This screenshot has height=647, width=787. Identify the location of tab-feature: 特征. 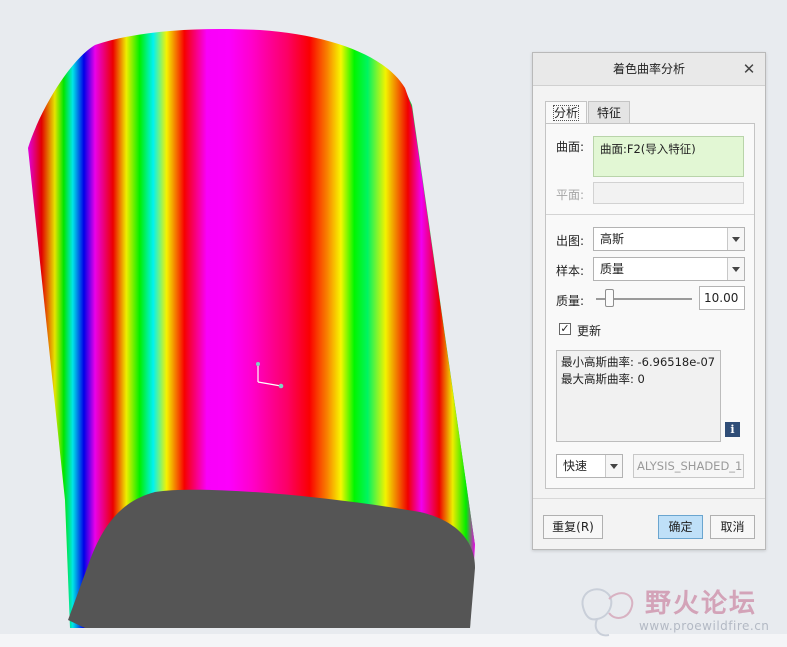
(609, 112).